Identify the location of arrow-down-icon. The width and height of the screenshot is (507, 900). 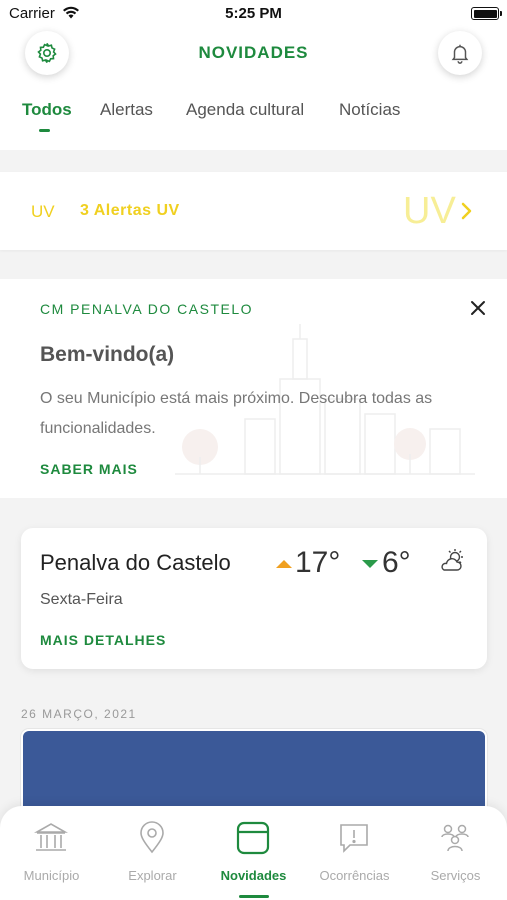
(370, 564).